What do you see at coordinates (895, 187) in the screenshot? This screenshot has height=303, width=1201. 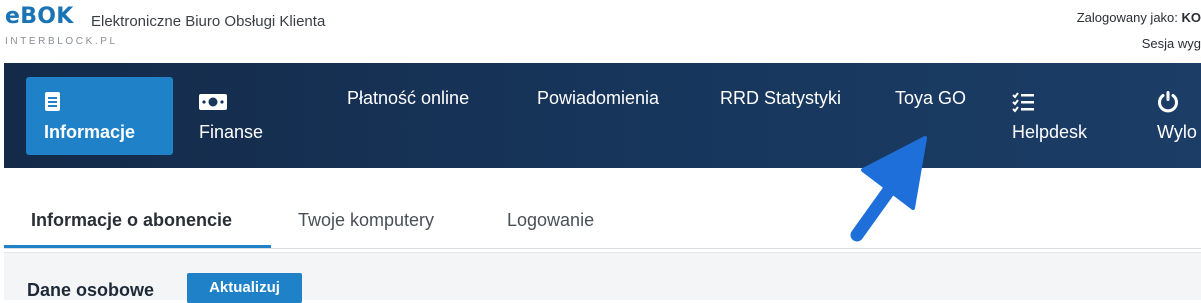 I see `annotation-arrow` at bounding box center [895, 187].